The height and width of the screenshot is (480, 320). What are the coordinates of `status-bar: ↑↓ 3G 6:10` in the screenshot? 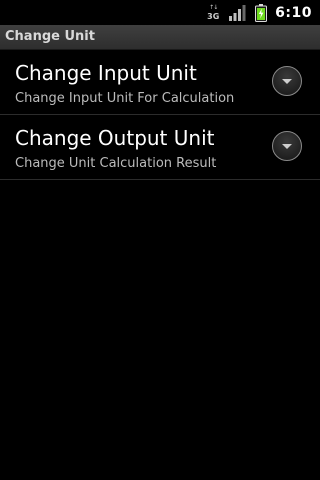 It's located at (160, 12).